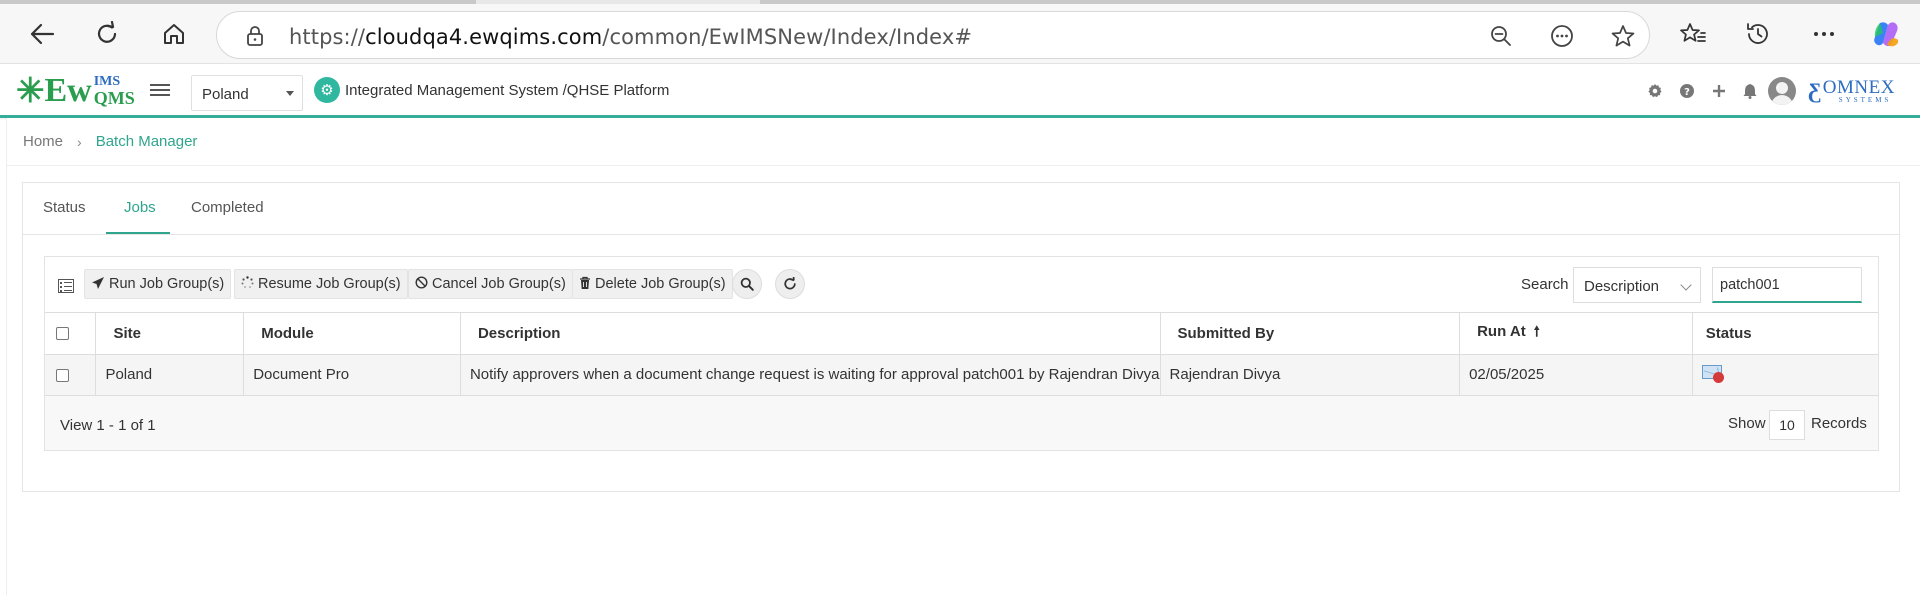  Describe the element at coordinates (1782, 91) in the screenshot. I see `user-avatar` at that location.